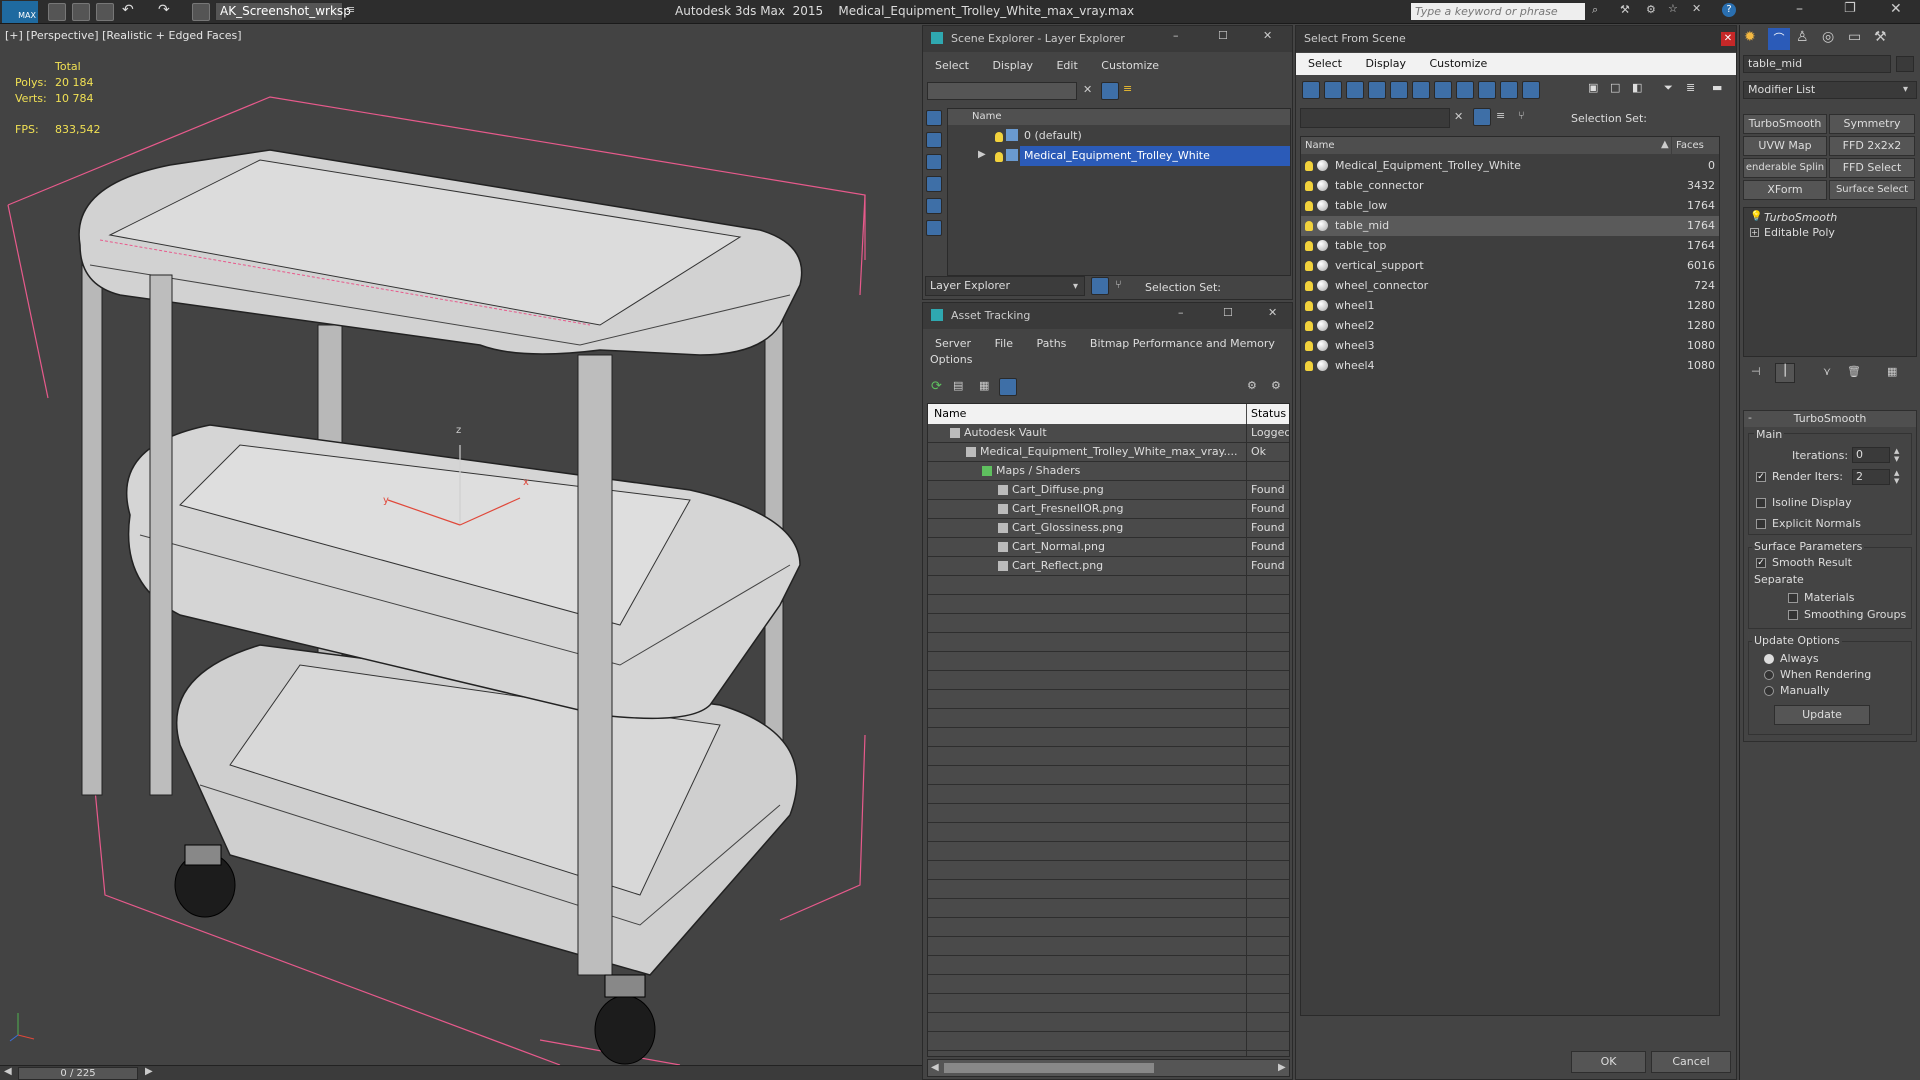  What do you see at coordinates (57, 12) in the screenshot?
I see `new-file-icon` at bounding box center [57, 12].